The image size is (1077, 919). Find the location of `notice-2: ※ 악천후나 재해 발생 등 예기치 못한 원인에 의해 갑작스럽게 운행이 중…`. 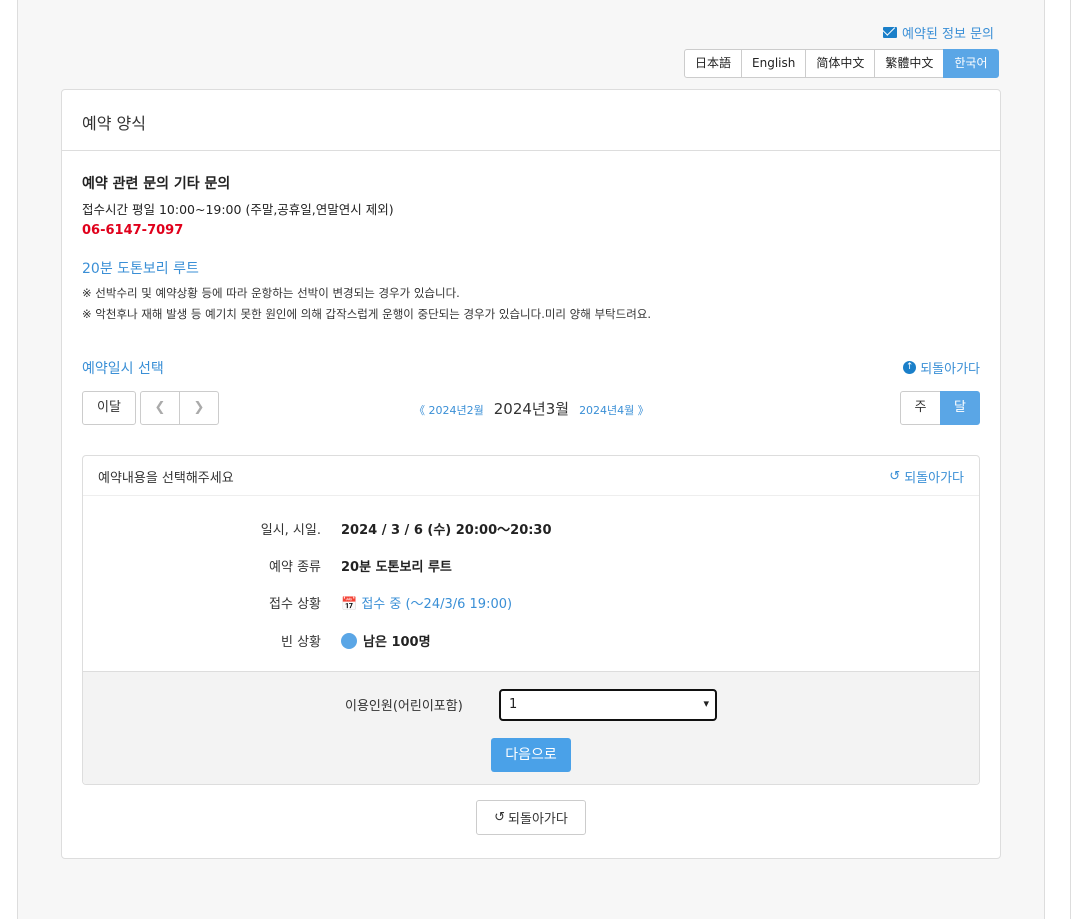

notice-2: ※ 악천후나 재해 발생 등 예기치 못한 원인에 의해 갑작스럽게 운행이 중… is located at coordinates (367, 314).